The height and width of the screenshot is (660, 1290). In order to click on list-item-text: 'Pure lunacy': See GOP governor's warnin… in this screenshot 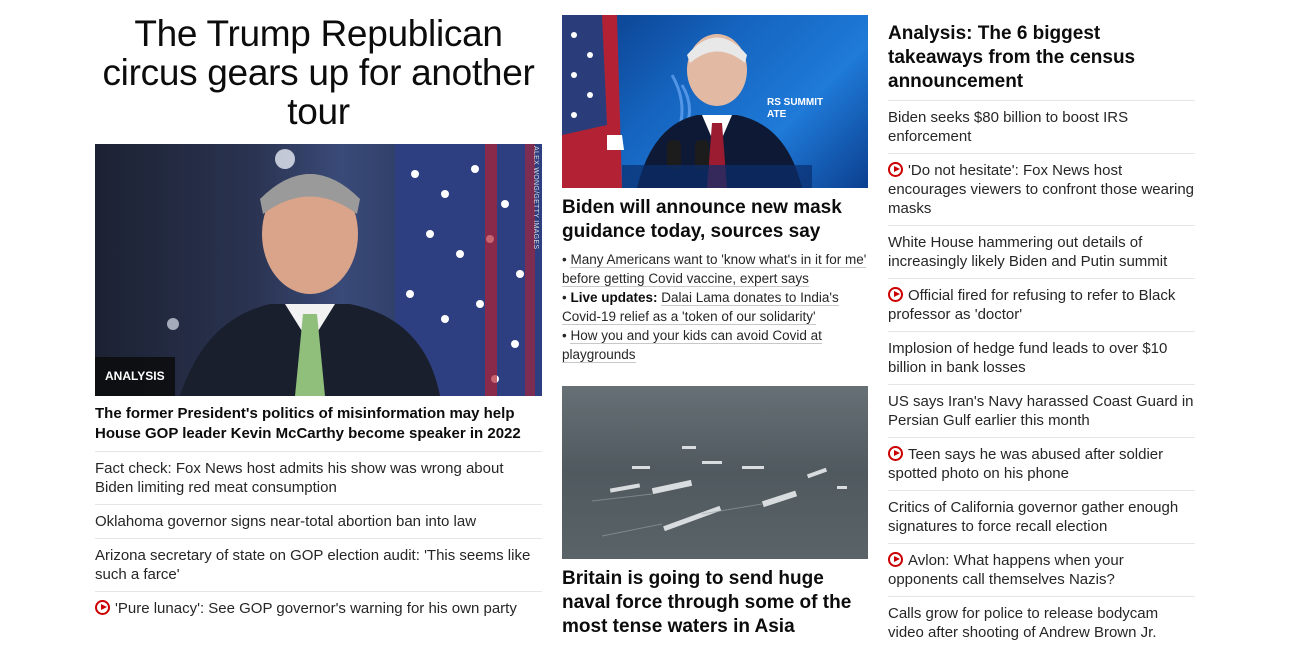, I will do `click(316, 608)`.